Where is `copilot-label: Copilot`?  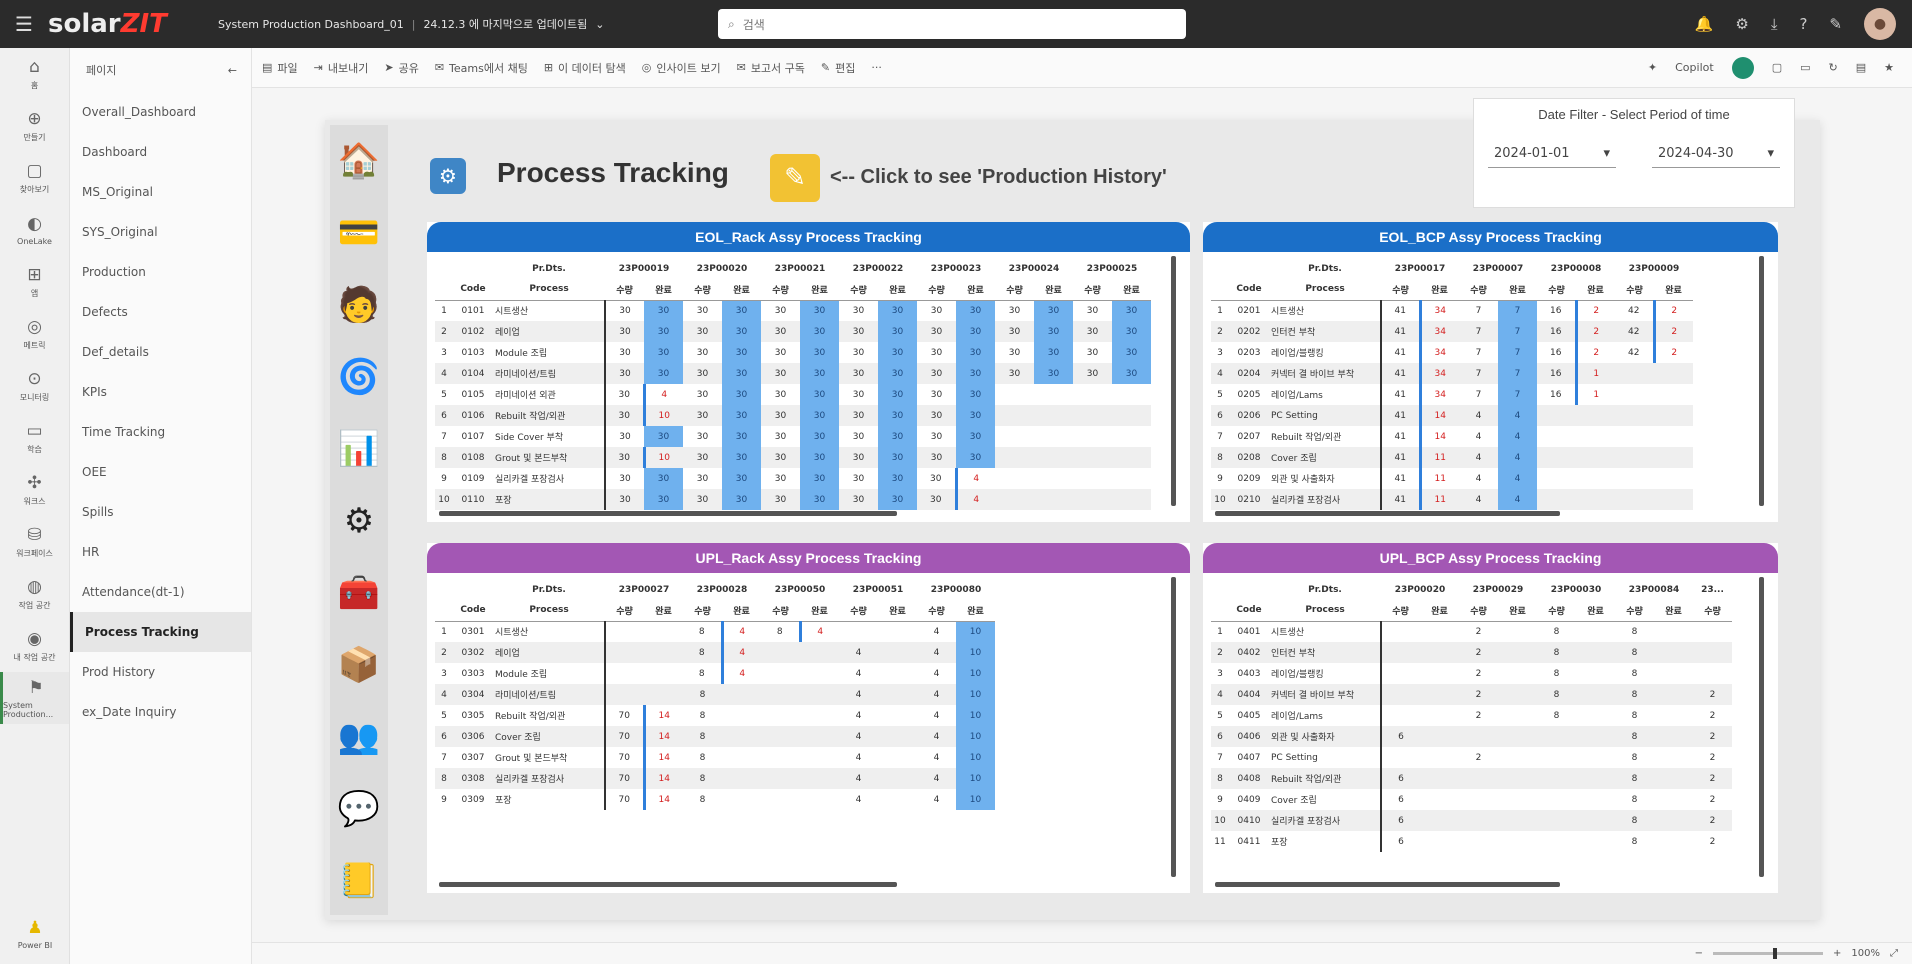
copilot-label: Copilot is located at coordinates (1694, 67).